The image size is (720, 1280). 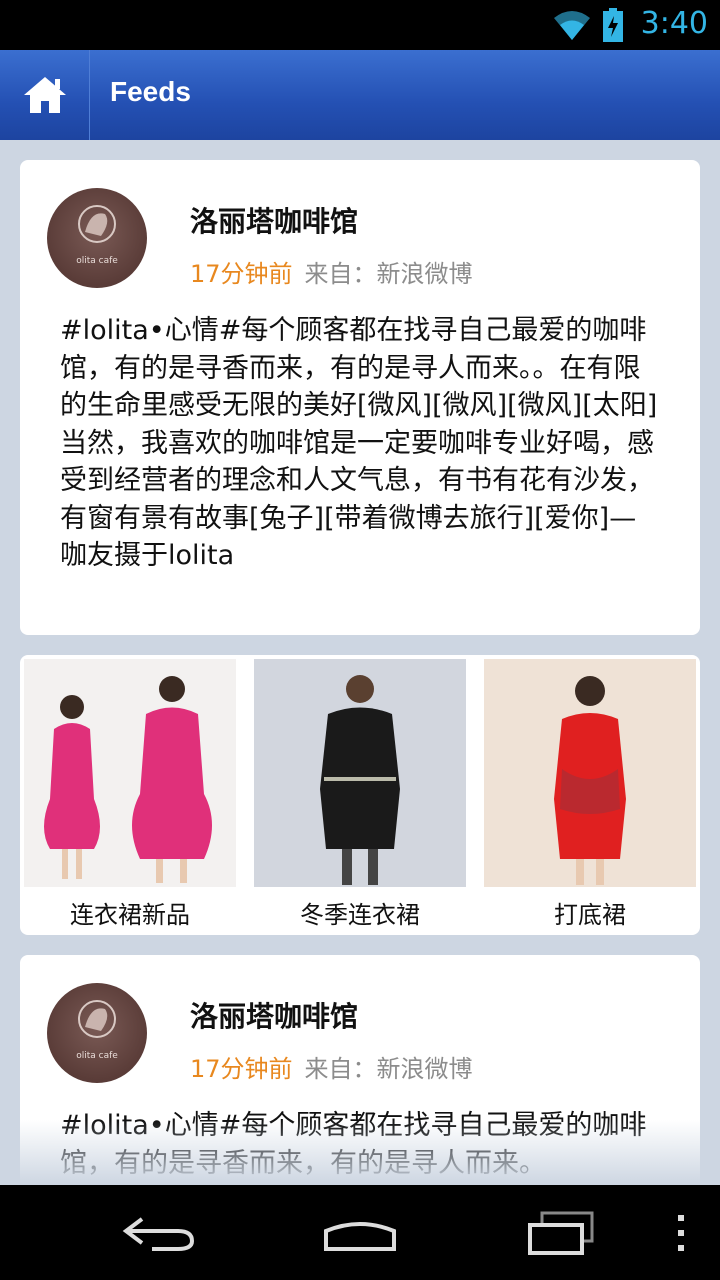 What do you see at coordinates (360, 95) in the screenshot?
I see `app-bar: Feeds` at bounding box center [360, 95].